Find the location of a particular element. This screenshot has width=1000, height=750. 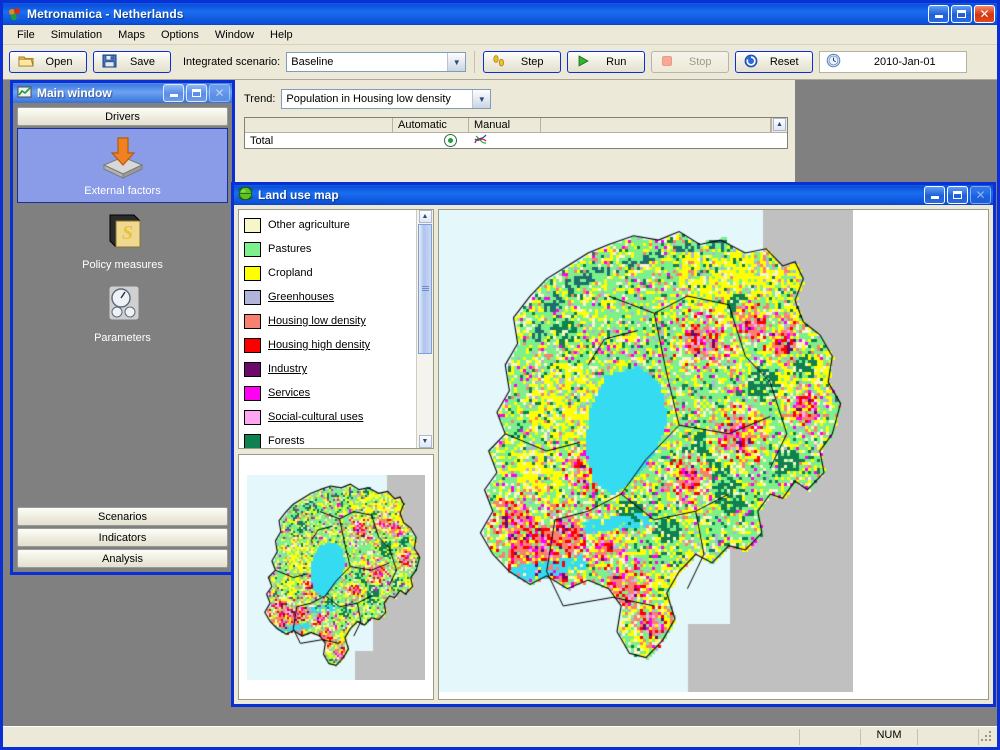

analysis-button: Analysis is located at coordinates (122, 558).